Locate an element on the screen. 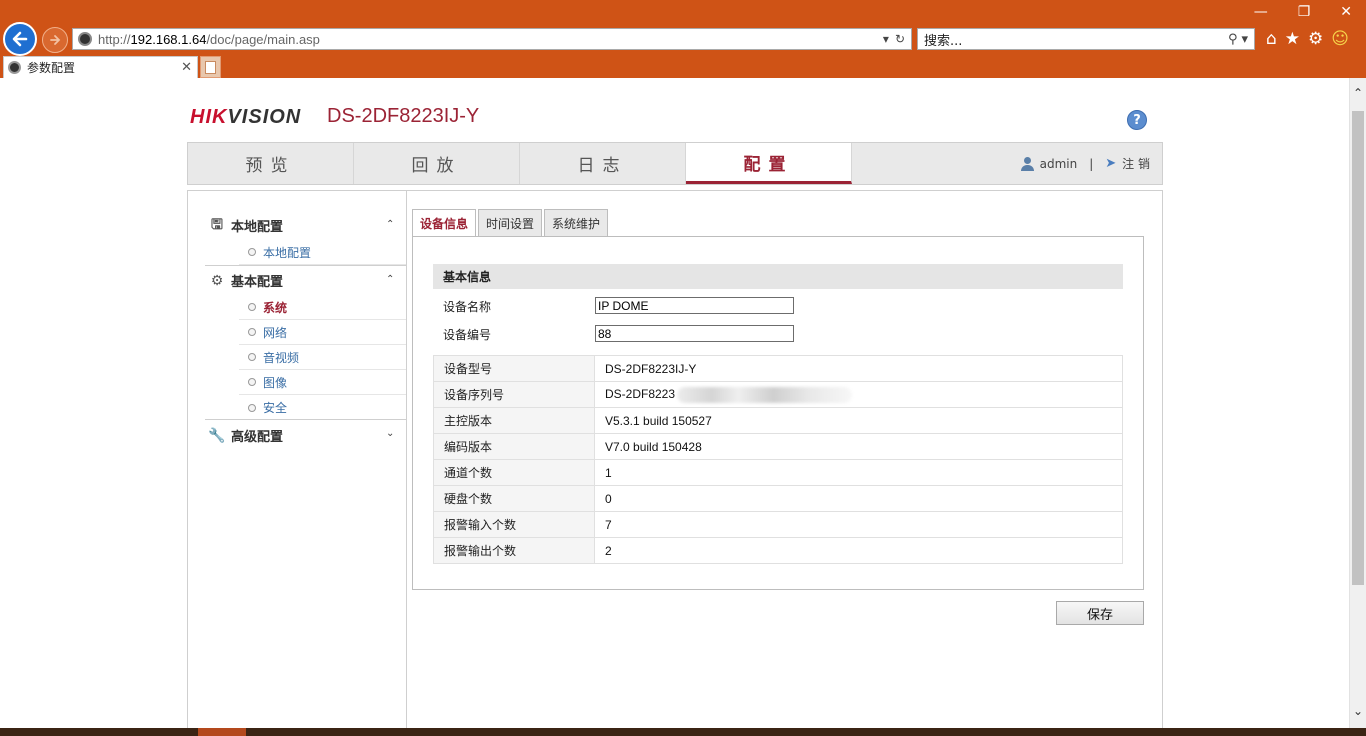 The height and width of the screenshot is (736, 1366). logout-link: 注 销 is located at coordinates (1136, 163).